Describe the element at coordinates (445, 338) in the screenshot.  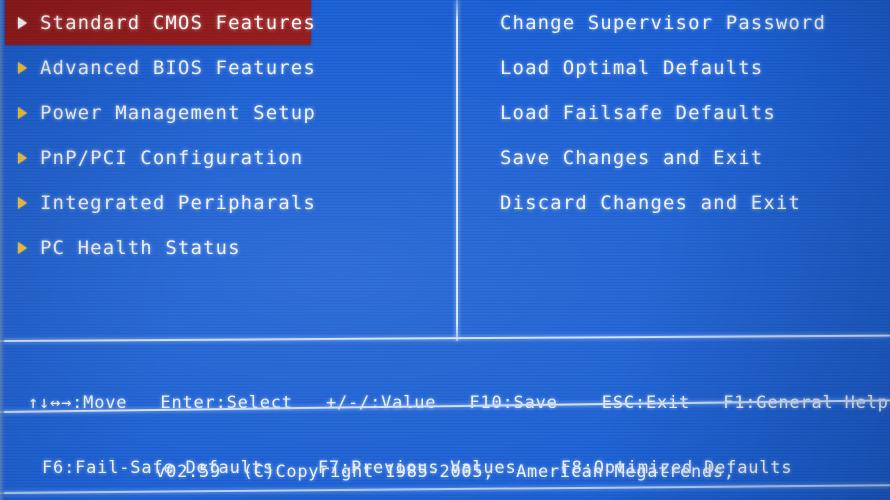
I see `help-bar-top-divider` at that location.